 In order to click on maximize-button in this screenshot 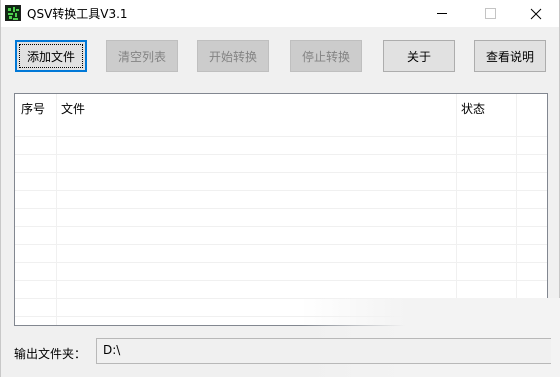, I will do `click(490, 13)`.